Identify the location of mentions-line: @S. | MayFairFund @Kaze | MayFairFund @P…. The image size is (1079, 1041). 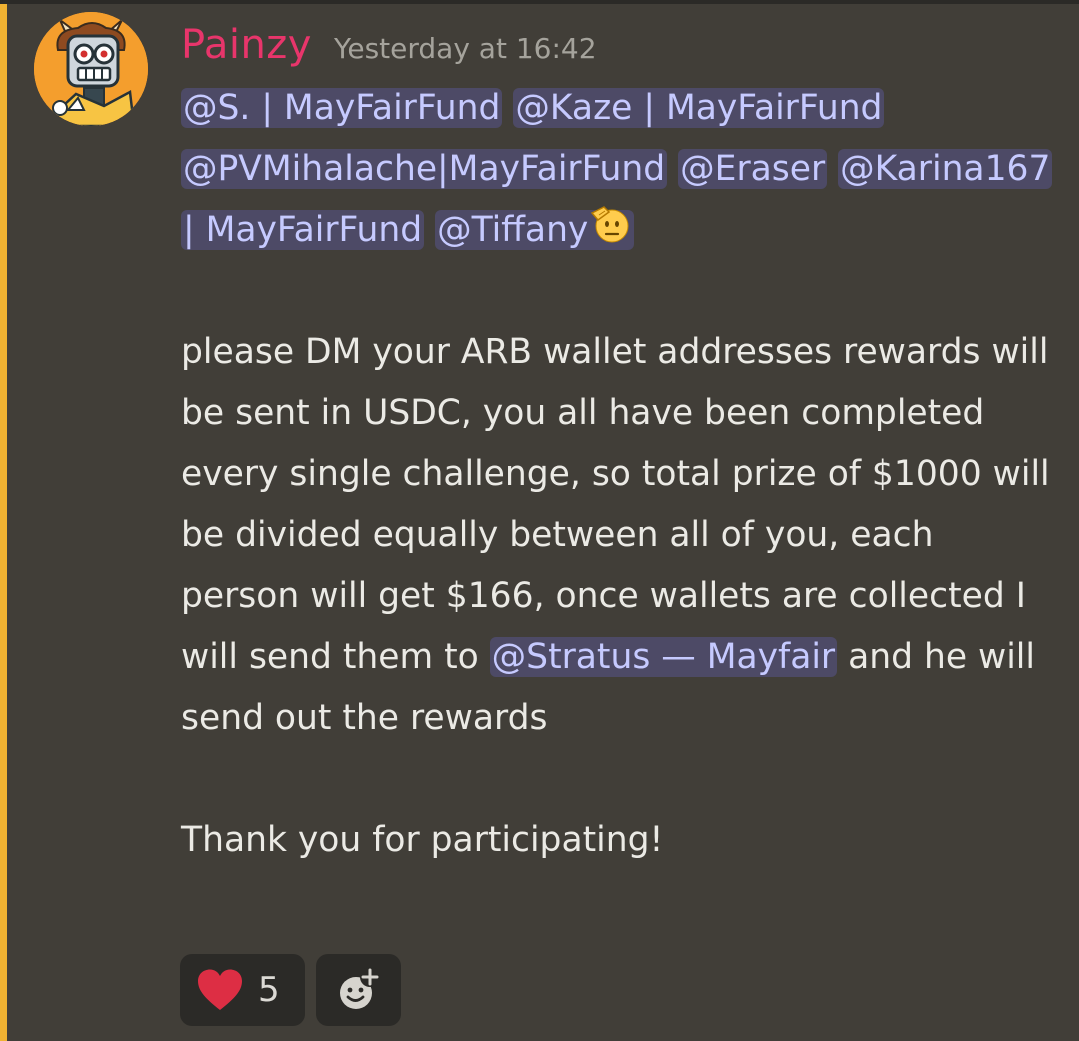
(617, 169).